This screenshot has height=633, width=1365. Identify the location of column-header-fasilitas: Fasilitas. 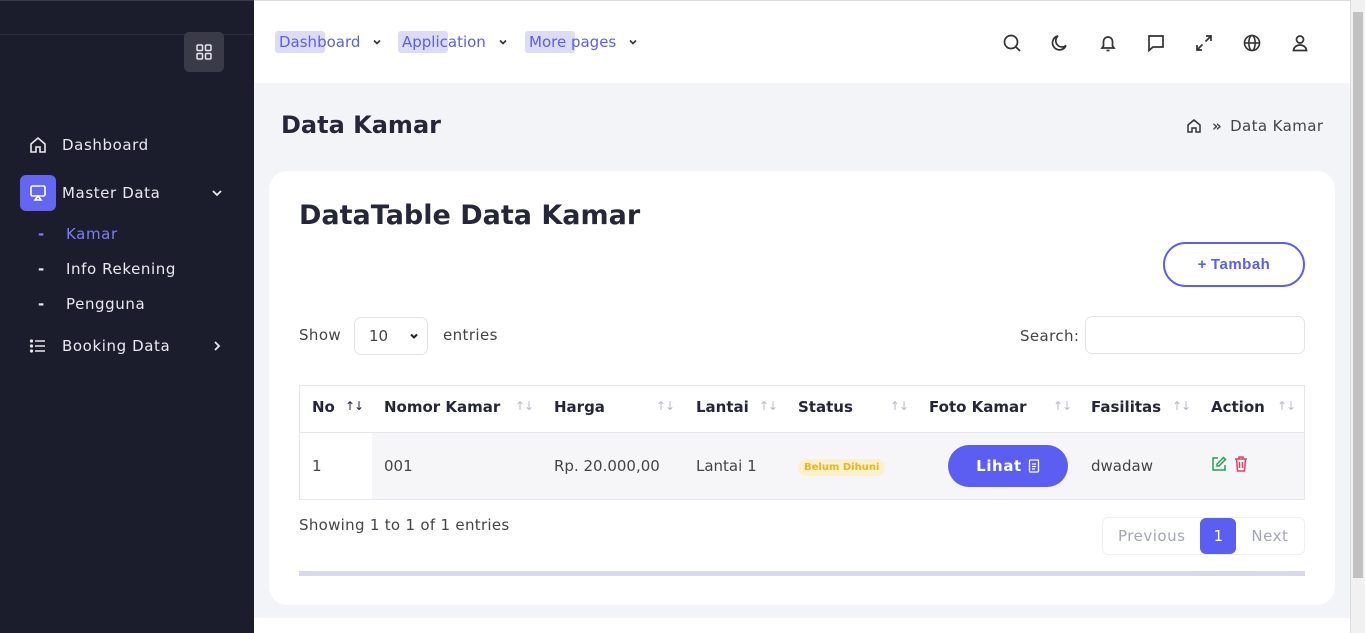
(1126, 407).